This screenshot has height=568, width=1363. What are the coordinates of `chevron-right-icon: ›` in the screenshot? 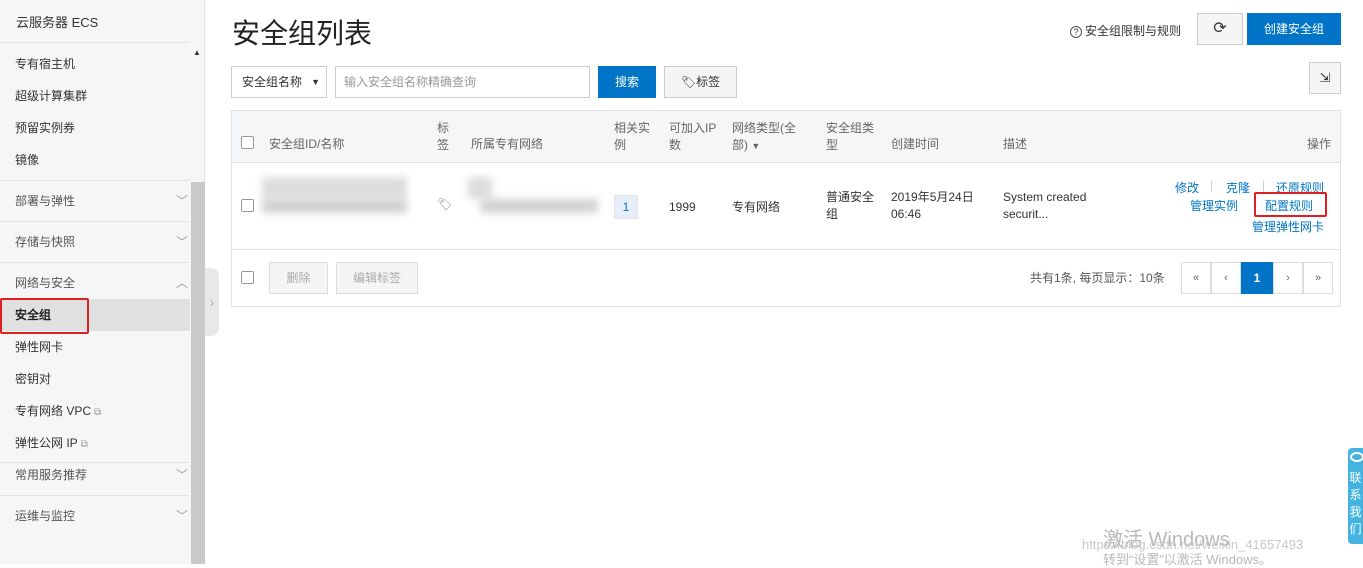 It's located at (212, 302).